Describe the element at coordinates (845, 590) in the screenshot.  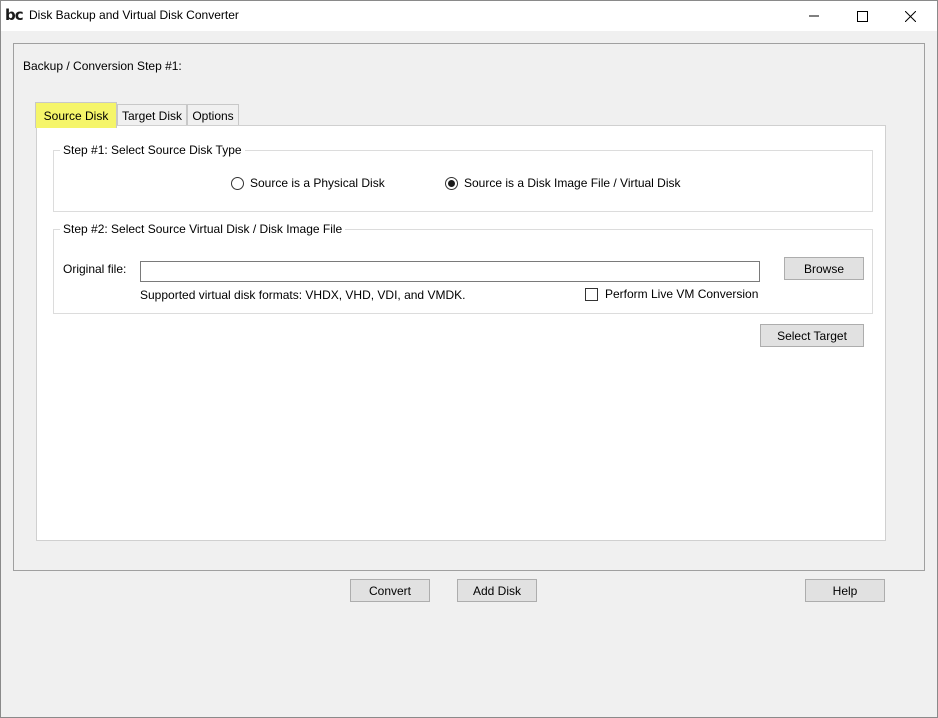
I see `help-button: Help` at that location.